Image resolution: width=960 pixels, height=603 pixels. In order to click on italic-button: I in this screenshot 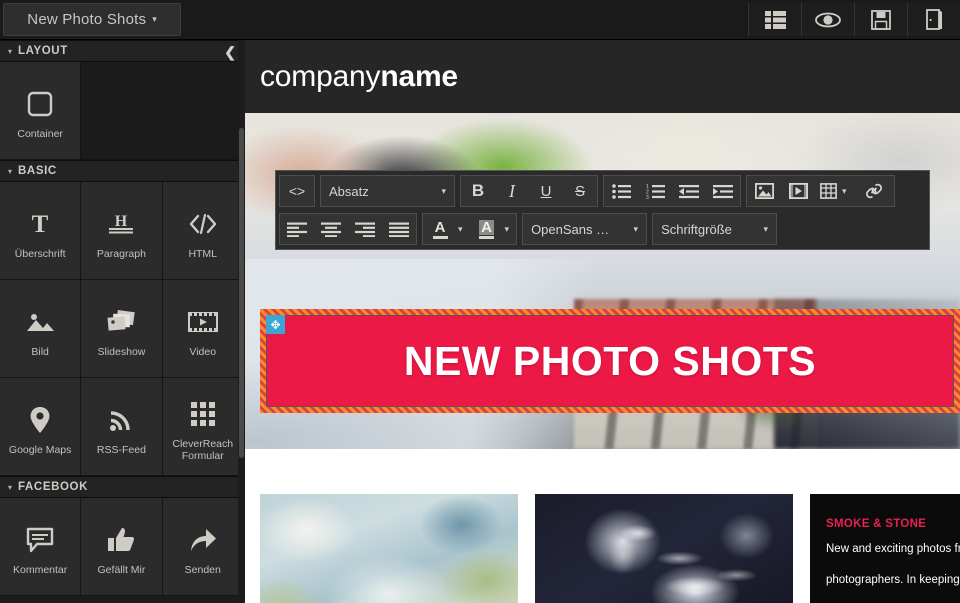, I will do `click(512, 191)`.